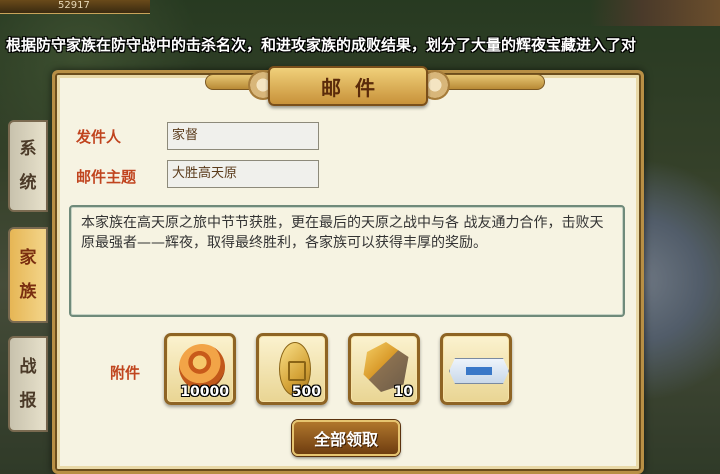  I want to click on tab-system: 系统, so click(28, 166).